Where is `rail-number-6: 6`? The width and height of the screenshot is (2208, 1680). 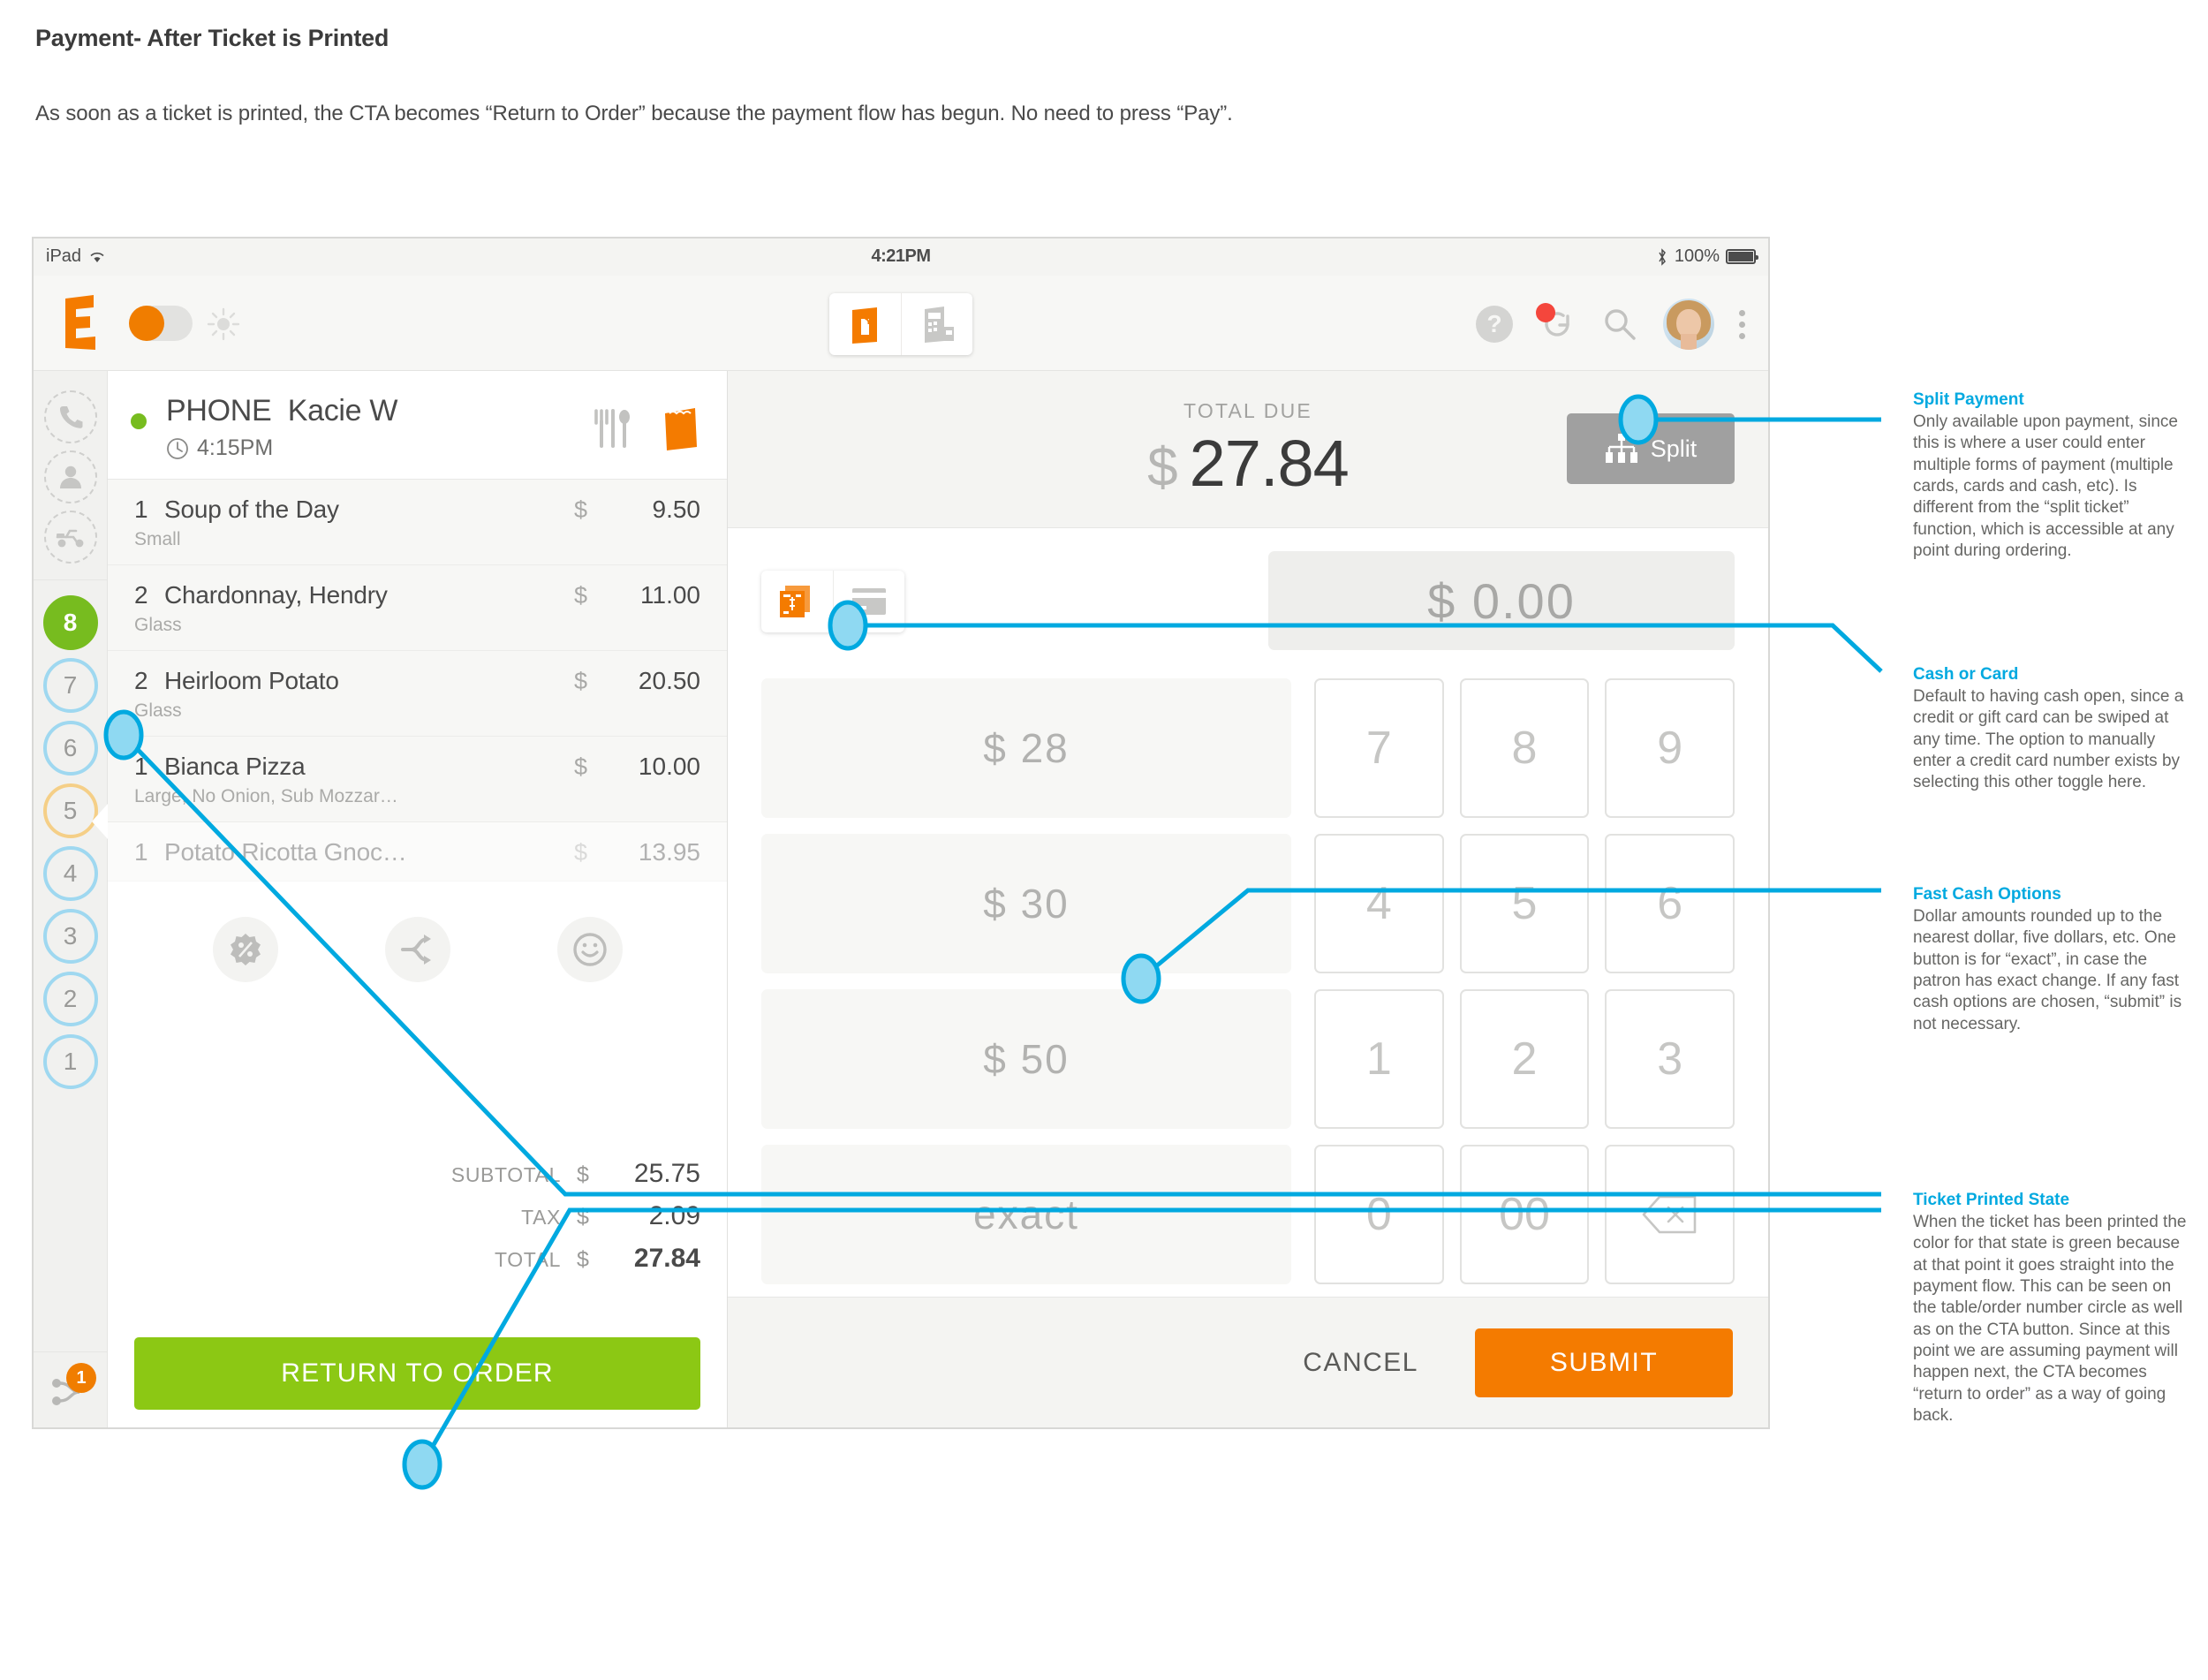 rail-number-6: 6 is located at coordinates (70, 748).